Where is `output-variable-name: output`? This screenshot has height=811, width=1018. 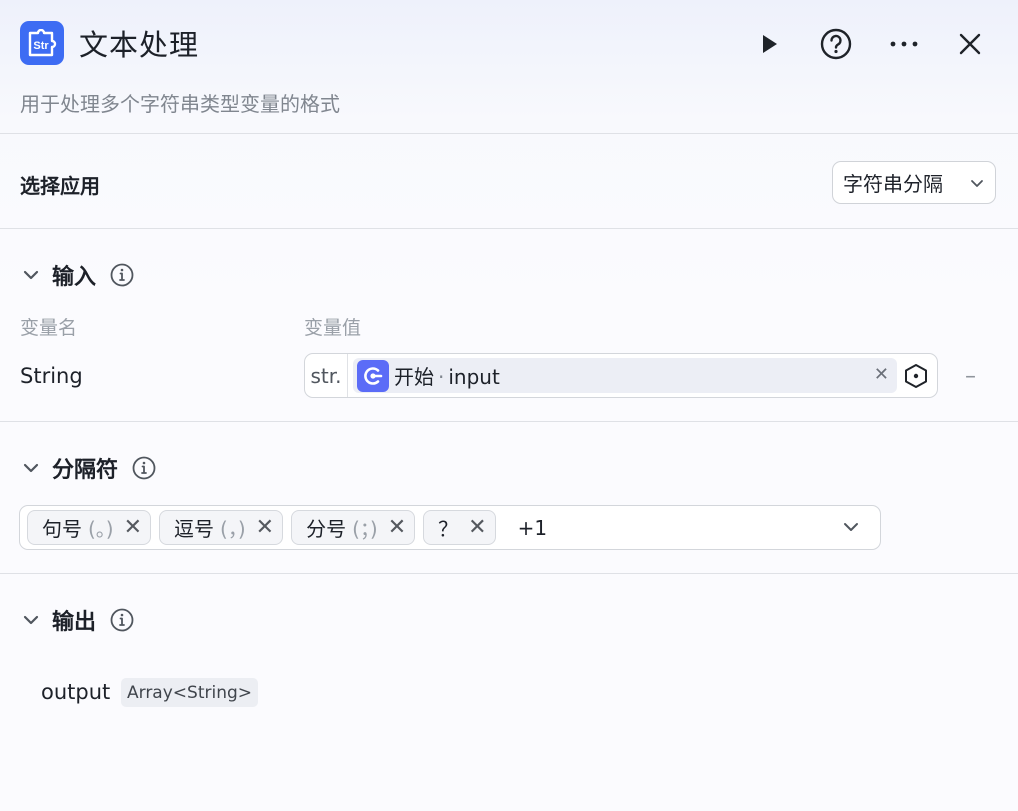 output-variable-name: output is located at coordinates (76, 692).